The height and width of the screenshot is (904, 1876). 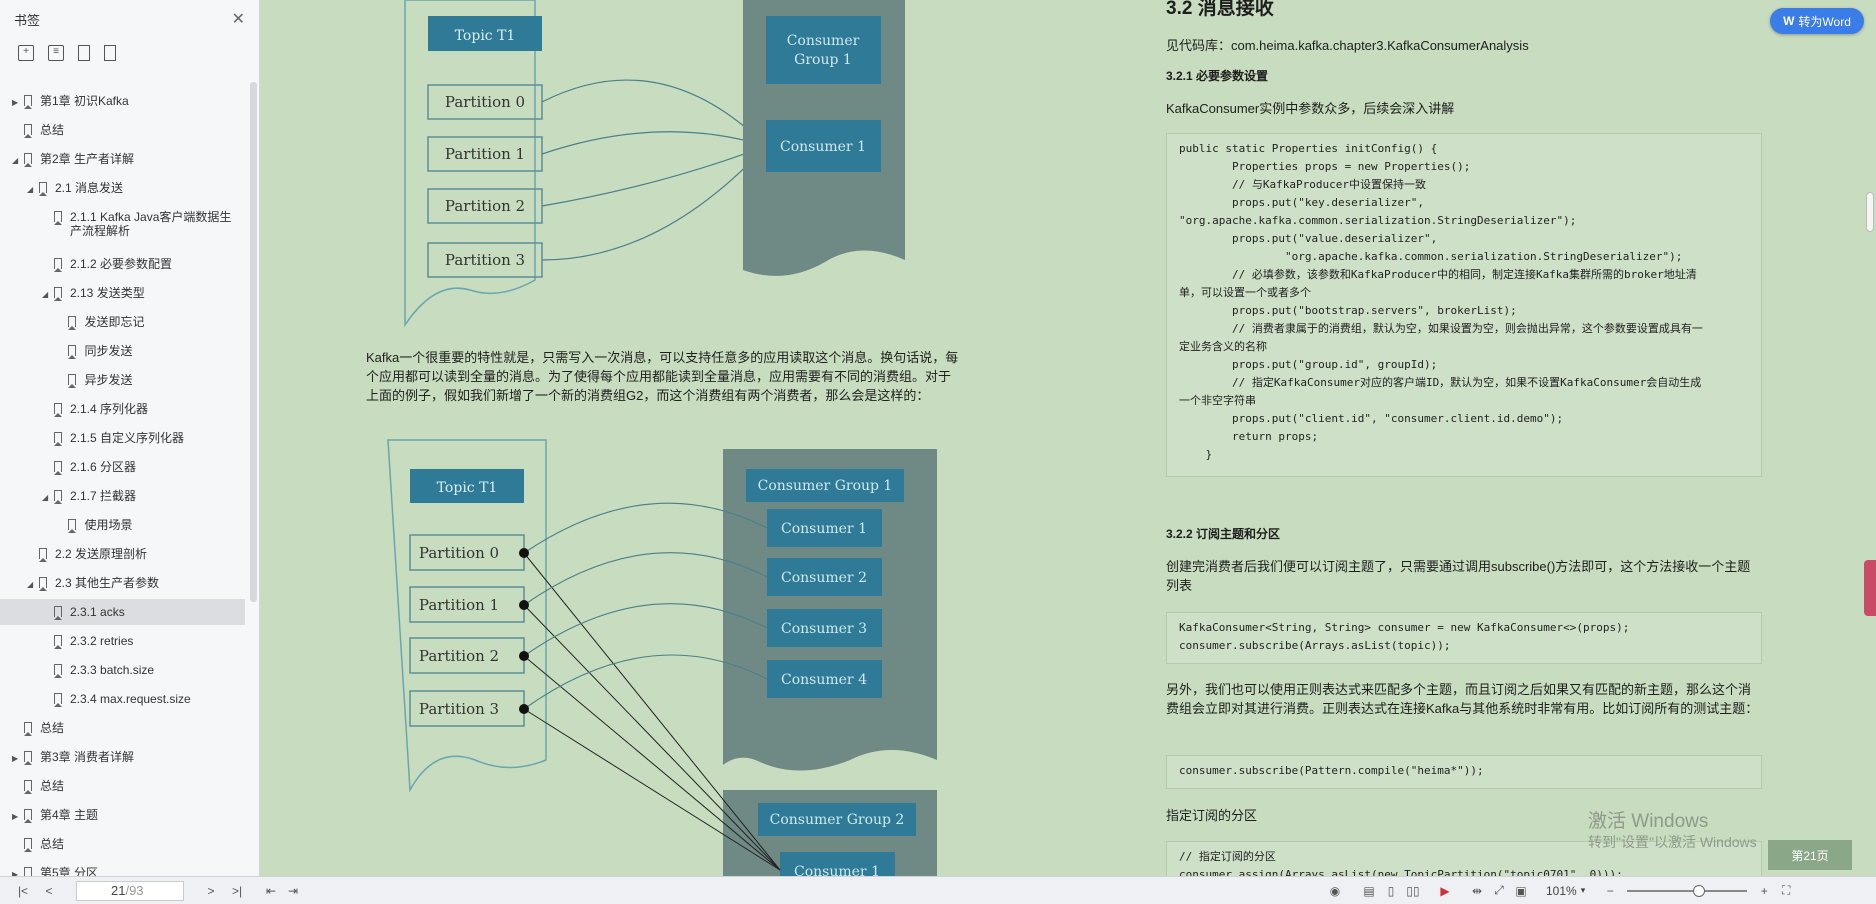 What do you see at coordinates (1521, 891) in the screenshot?
I see `actual-size-icon: ▣` at bounding box center [1521, 891].